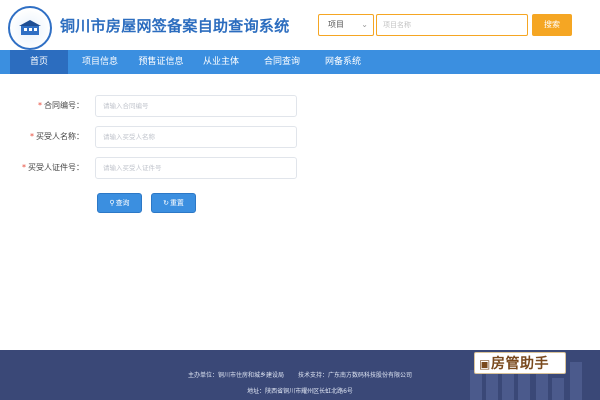 The height and width of the screenshot is (400, 600). What do you see at coordinates (196, 106) in the screenshot?
I see `contract-no-input` at bounding box center [196, 106].